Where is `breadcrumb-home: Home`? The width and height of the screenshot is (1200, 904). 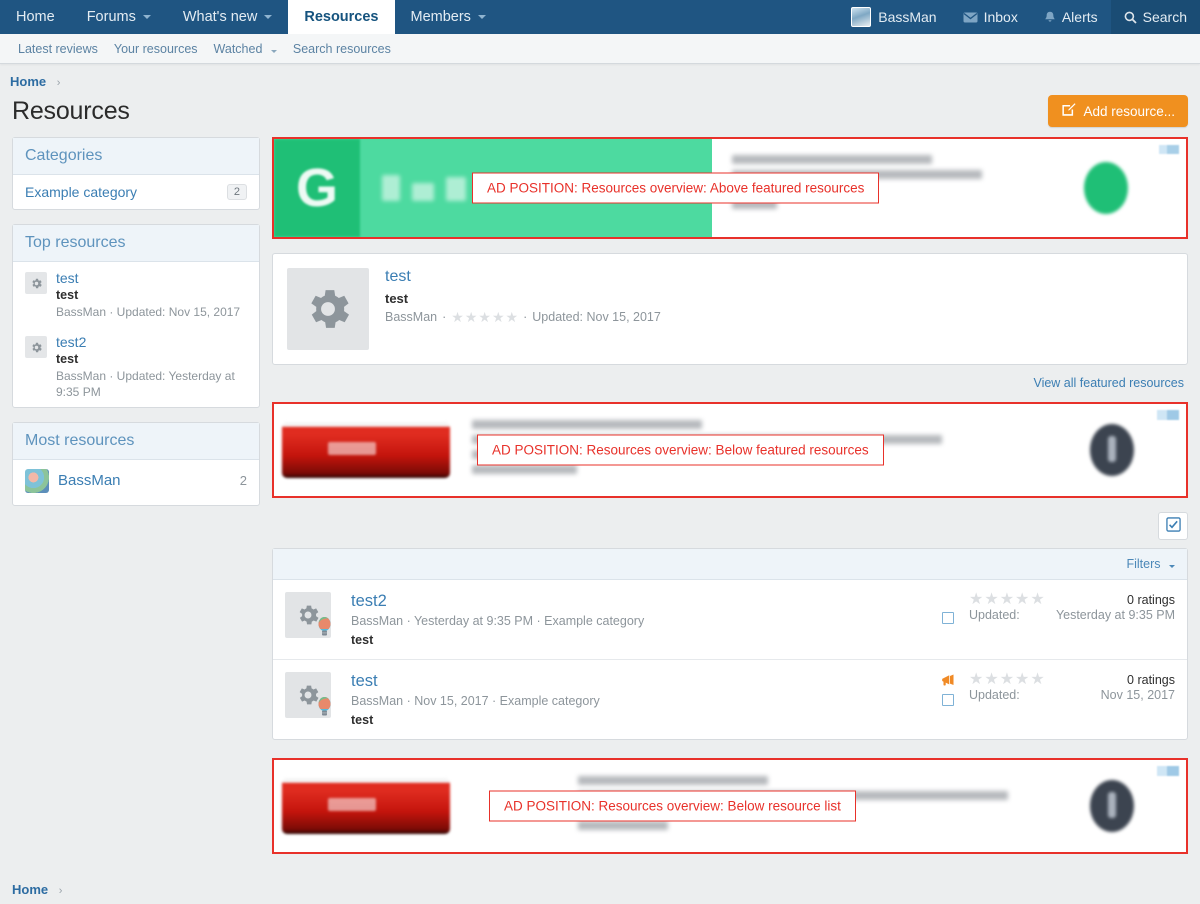 breadcrumb-home: Home is located at coordinates (28, 81).